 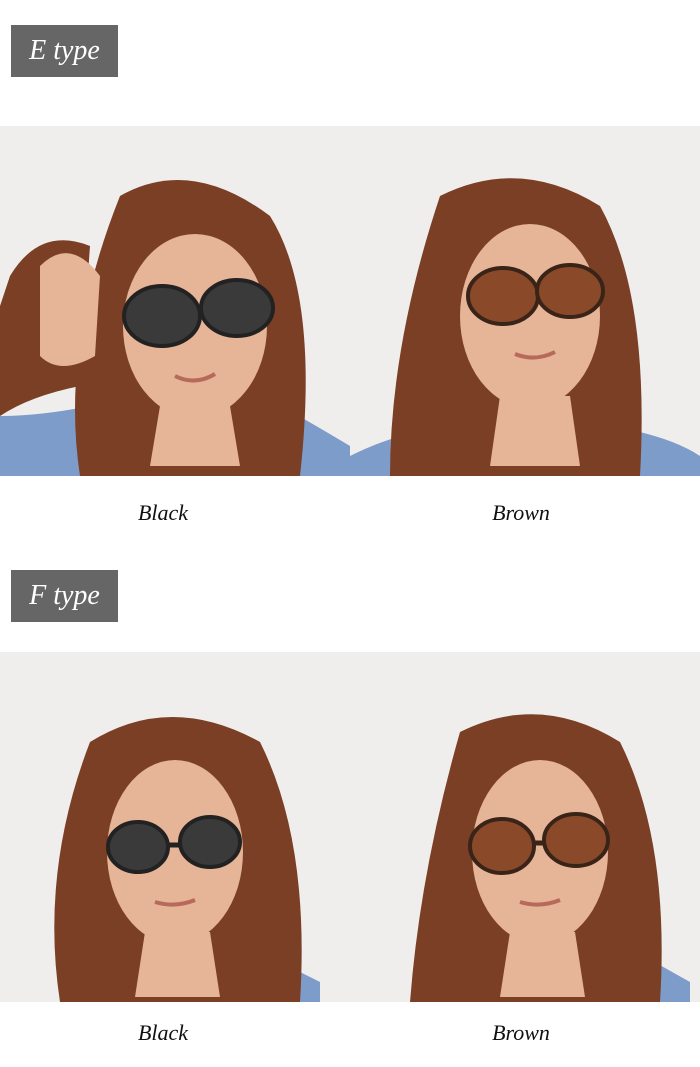 What do you see at coordinates (163, 512) in the screenshot?
I see `caption-e-type-black: Black` at bounding box center [163, 512].